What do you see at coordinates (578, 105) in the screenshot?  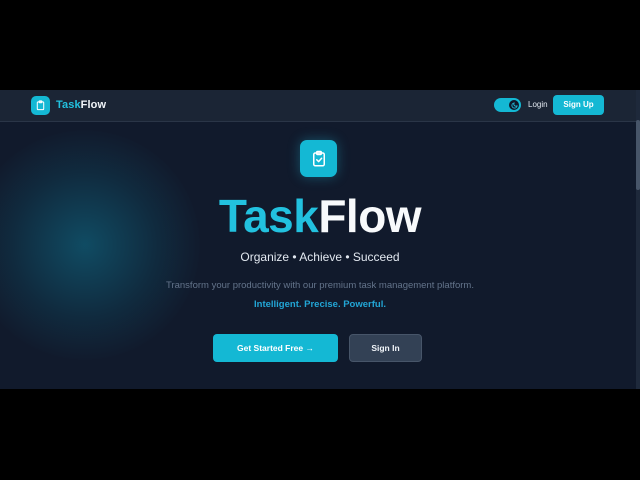 I see `signup-button: Sign Up` at bounding box center [578, 105].